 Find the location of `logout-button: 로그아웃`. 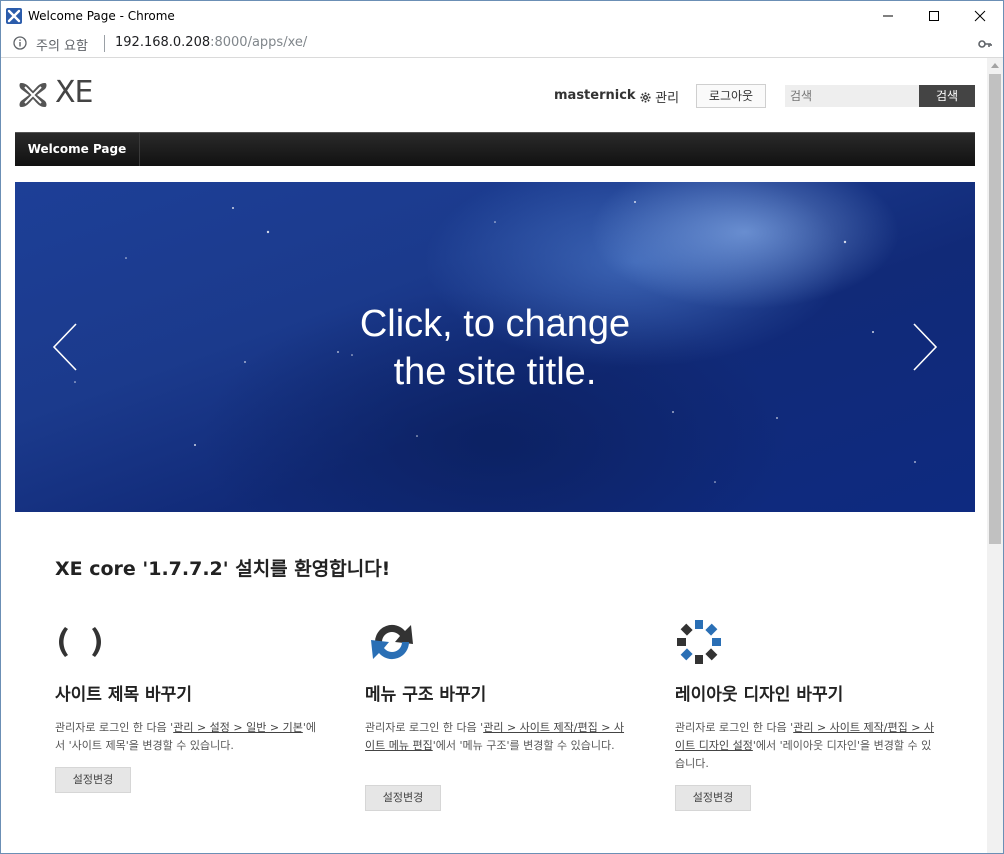

logout-button: 로그아웃 is located at coordinates (731, 96).